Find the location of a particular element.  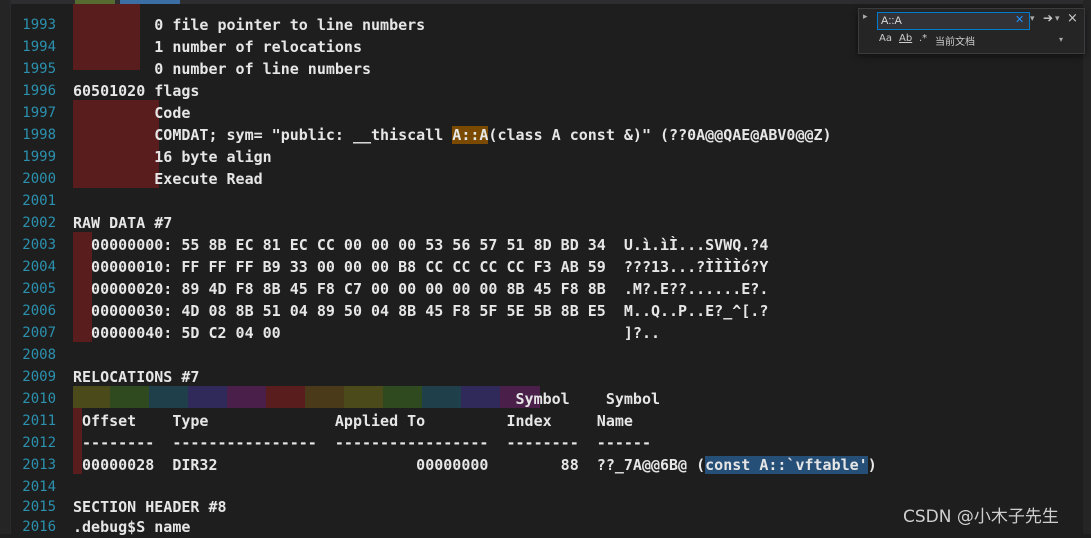

clear-search-icon: ✕ is located at coordinates (1019, 19).